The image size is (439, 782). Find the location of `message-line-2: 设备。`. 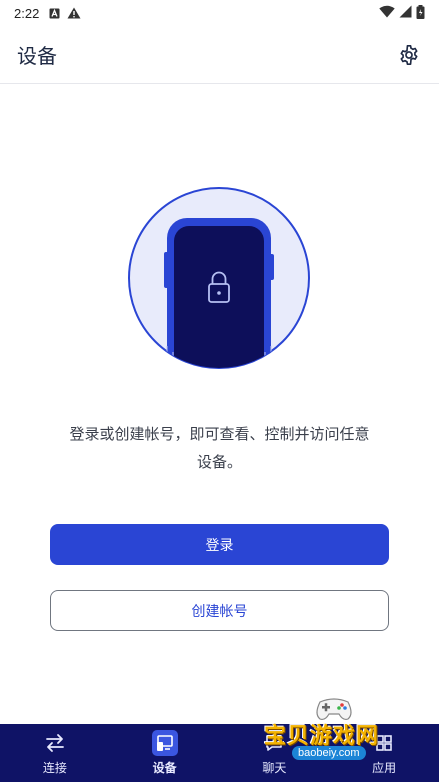

message-line-2: 设备。 is located at coordinates (219, 462).